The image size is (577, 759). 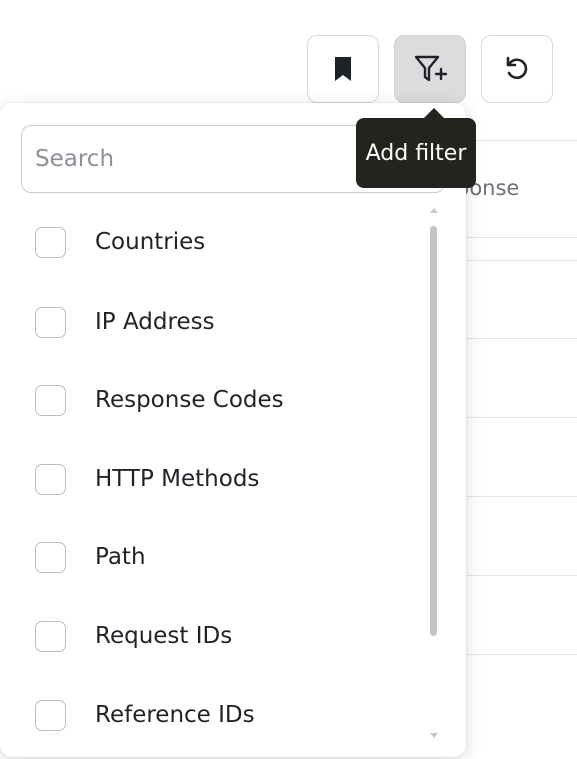 What do you see at coordinates (164, 636) in the screenshot?
I see `filter-option-label: Request IDs` at bounding box center [164, 636].